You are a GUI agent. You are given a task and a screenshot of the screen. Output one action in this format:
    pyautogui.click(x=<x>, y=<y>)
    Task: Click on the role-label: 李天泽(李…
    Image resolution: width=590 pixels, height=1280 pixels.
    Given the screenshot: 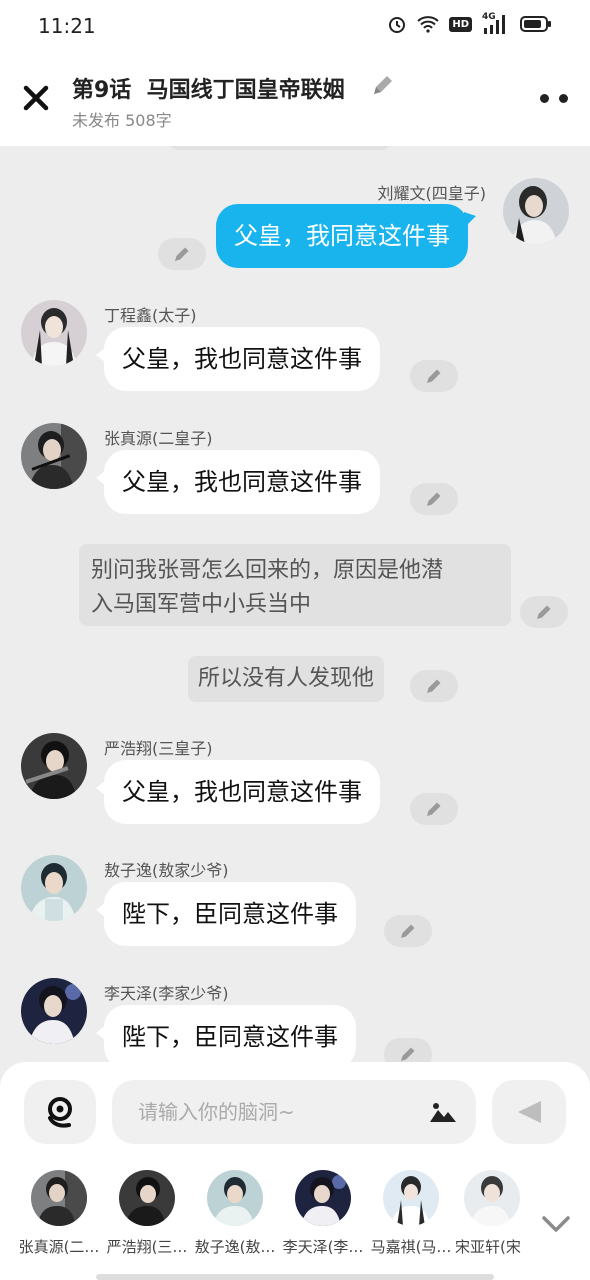 What is the action you would take?
    pyautogui.click(x=323, y=1247)
    